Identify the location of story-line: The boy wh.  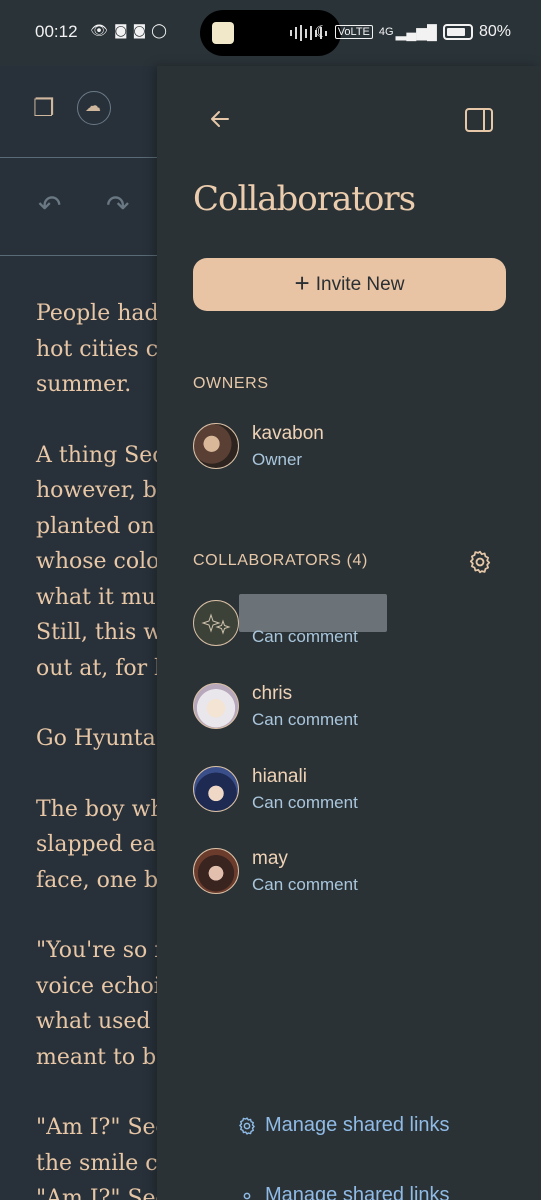
(96, 809).